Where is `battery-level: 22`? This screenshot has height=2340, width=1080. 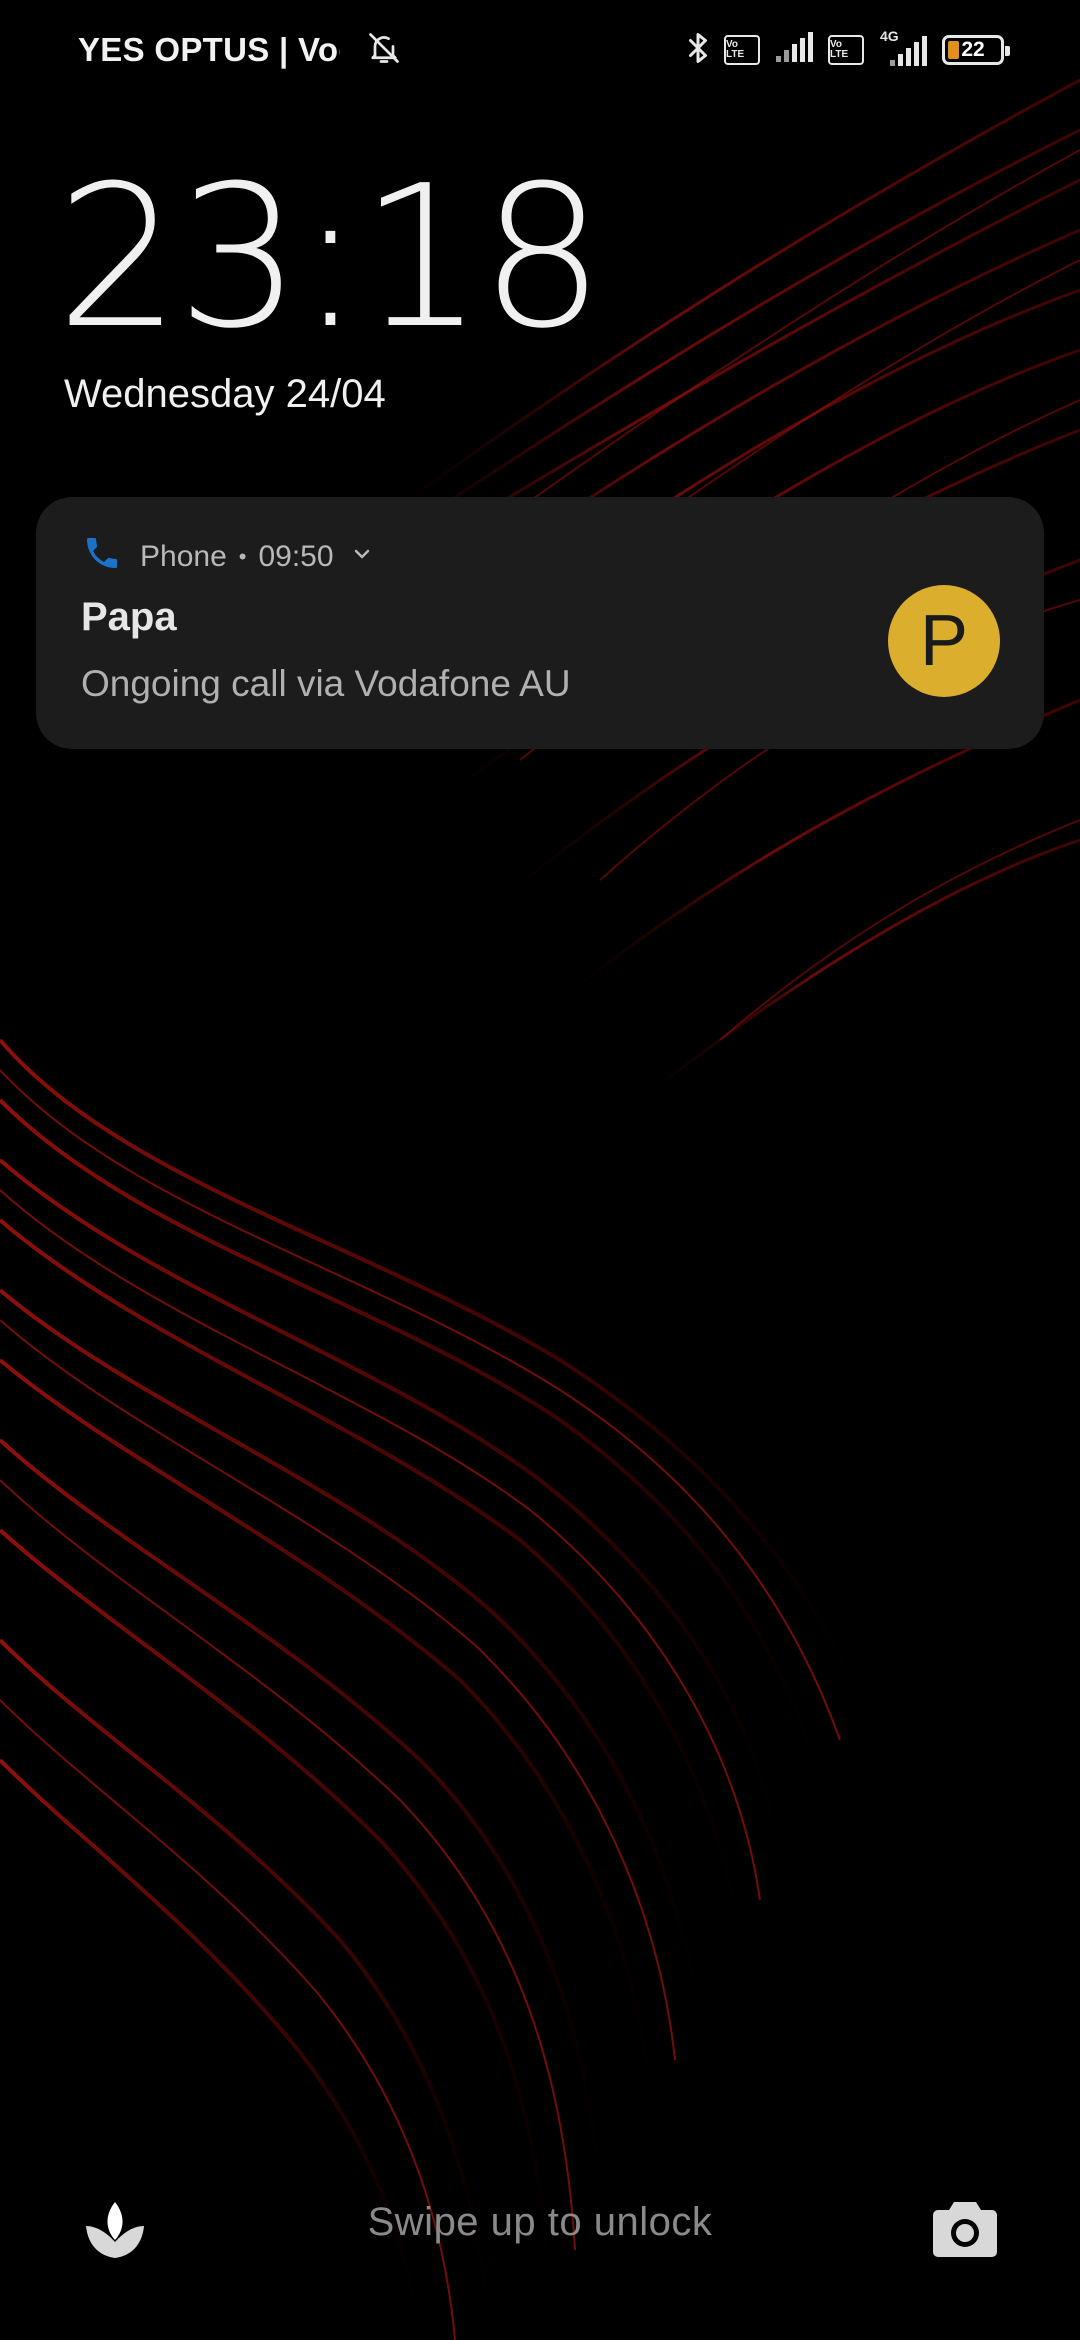
battery-level: 22 is located at coordinates (973, 49).